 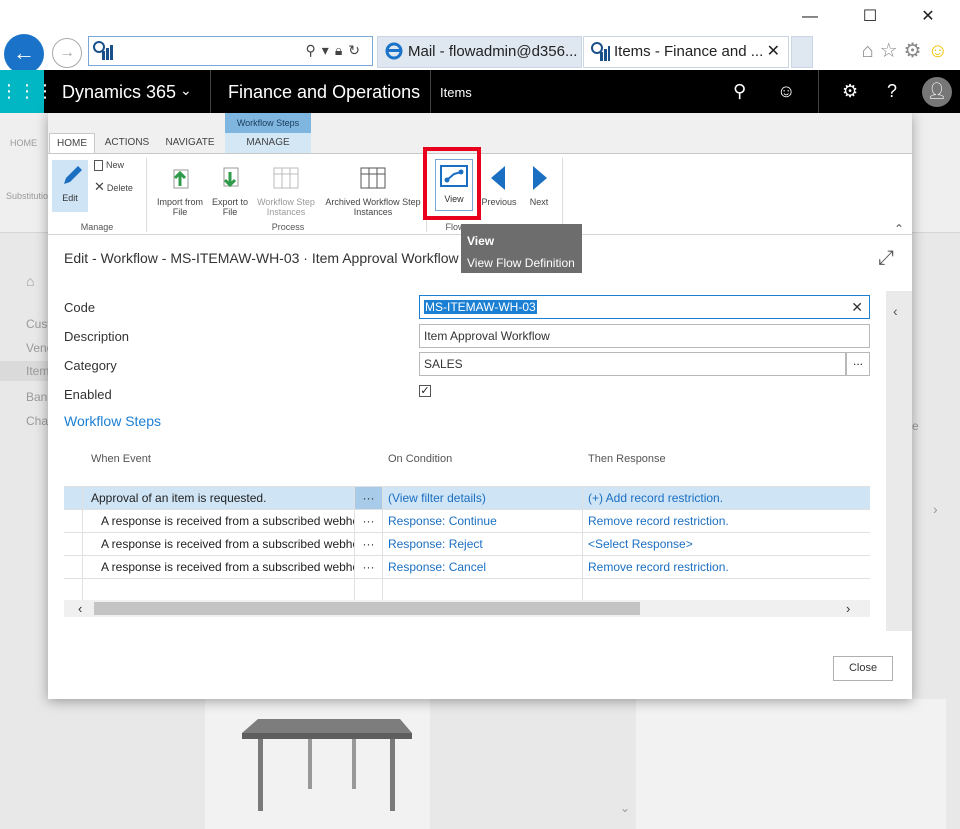 I want to click on tab-items: Items - Finance and ... ✕, so click(x=686, y=52).